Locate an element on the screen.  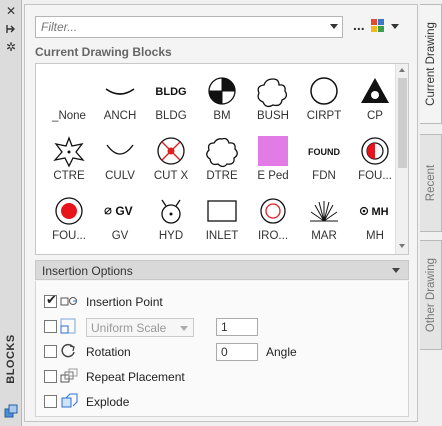
filter-combobox is located at coordinates (189, 27).